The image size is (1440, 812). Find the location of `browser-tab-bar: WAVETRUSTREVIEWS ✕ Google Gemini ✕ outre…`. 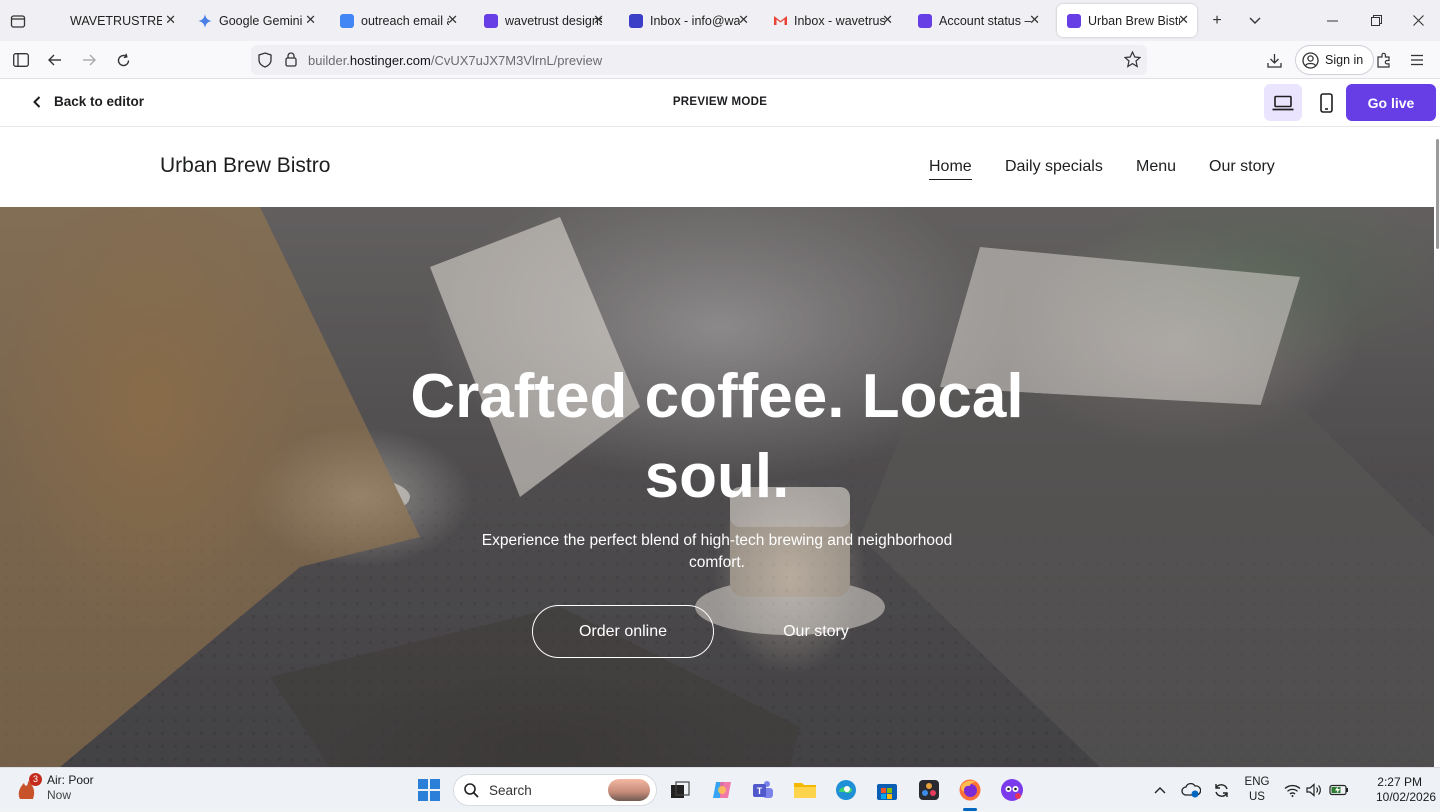

browser-tab-bar: WAVETRUSTREVIEWS ✕ Google Gemini ✕ outre… is located at coordinates (720, 20).